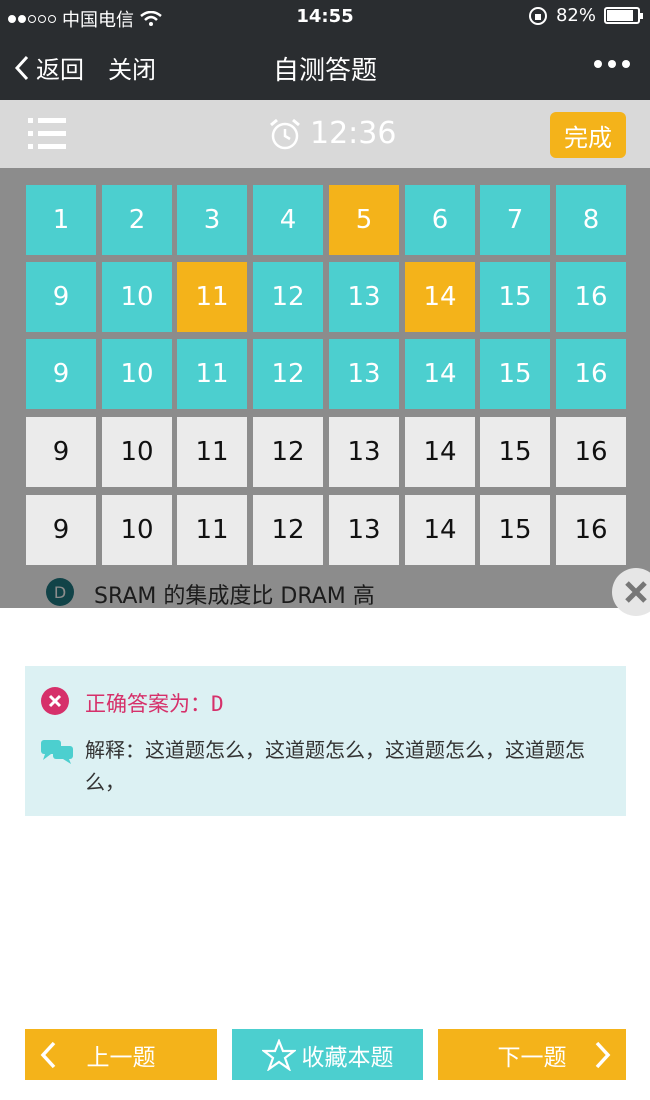 The image size is (650, 1100). Describe the element at coordinates (212, 220) in the screenshot. I see `question-number-cell: 3` at that location.